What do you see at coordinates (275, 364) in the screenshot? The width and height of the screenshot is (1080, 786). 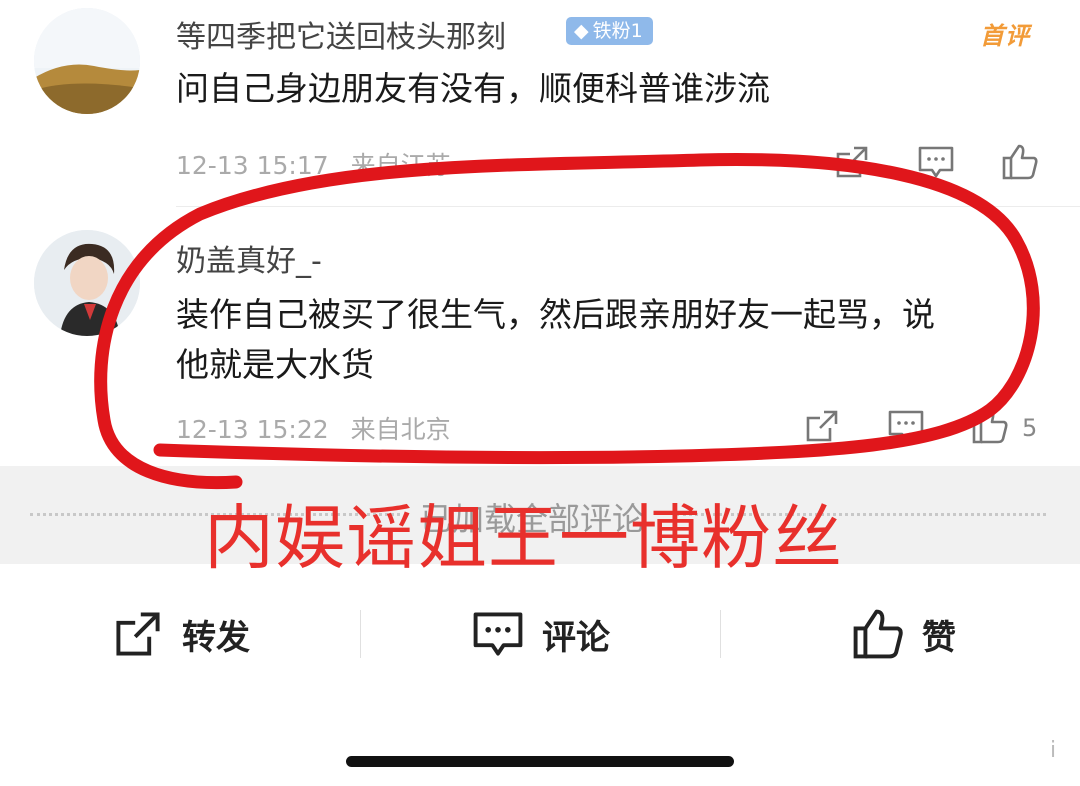 I see `comment-text-line-2: 他就是大水货` at bounding box center [275, 364].